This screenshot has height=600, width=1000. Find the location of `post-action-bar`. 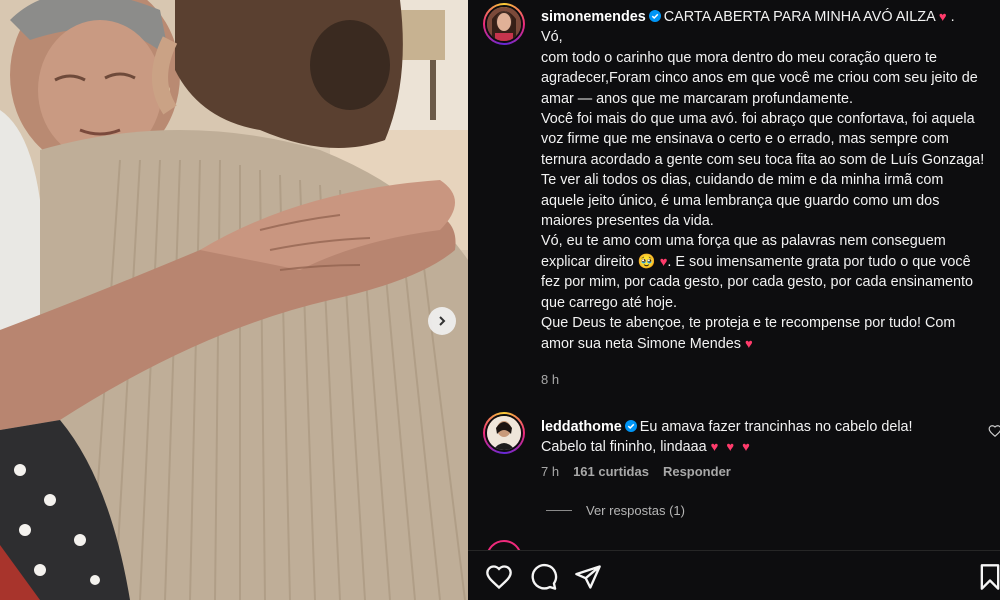

post-action-bar is located at coordinates (734, 575).